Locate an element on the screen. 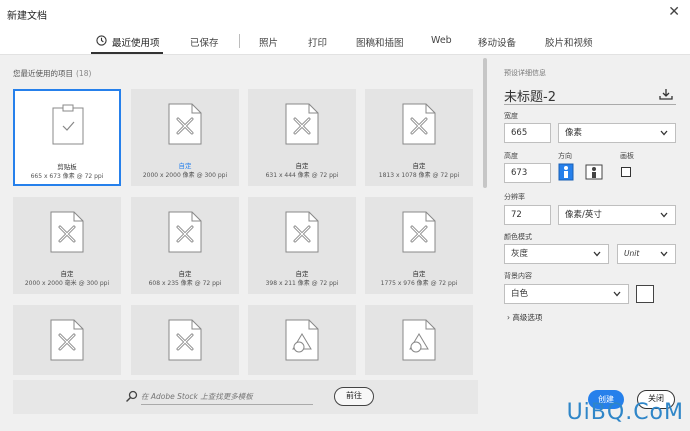 Image resolution: width=690 pixels, height=431 pixels. tab-mobile: 移动设备 is located at coordinates (497, 42).